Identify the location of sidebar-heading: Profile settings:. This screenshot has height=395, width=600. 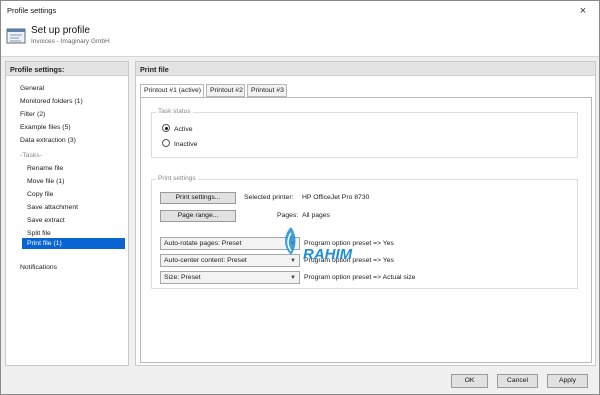
(67, 69).